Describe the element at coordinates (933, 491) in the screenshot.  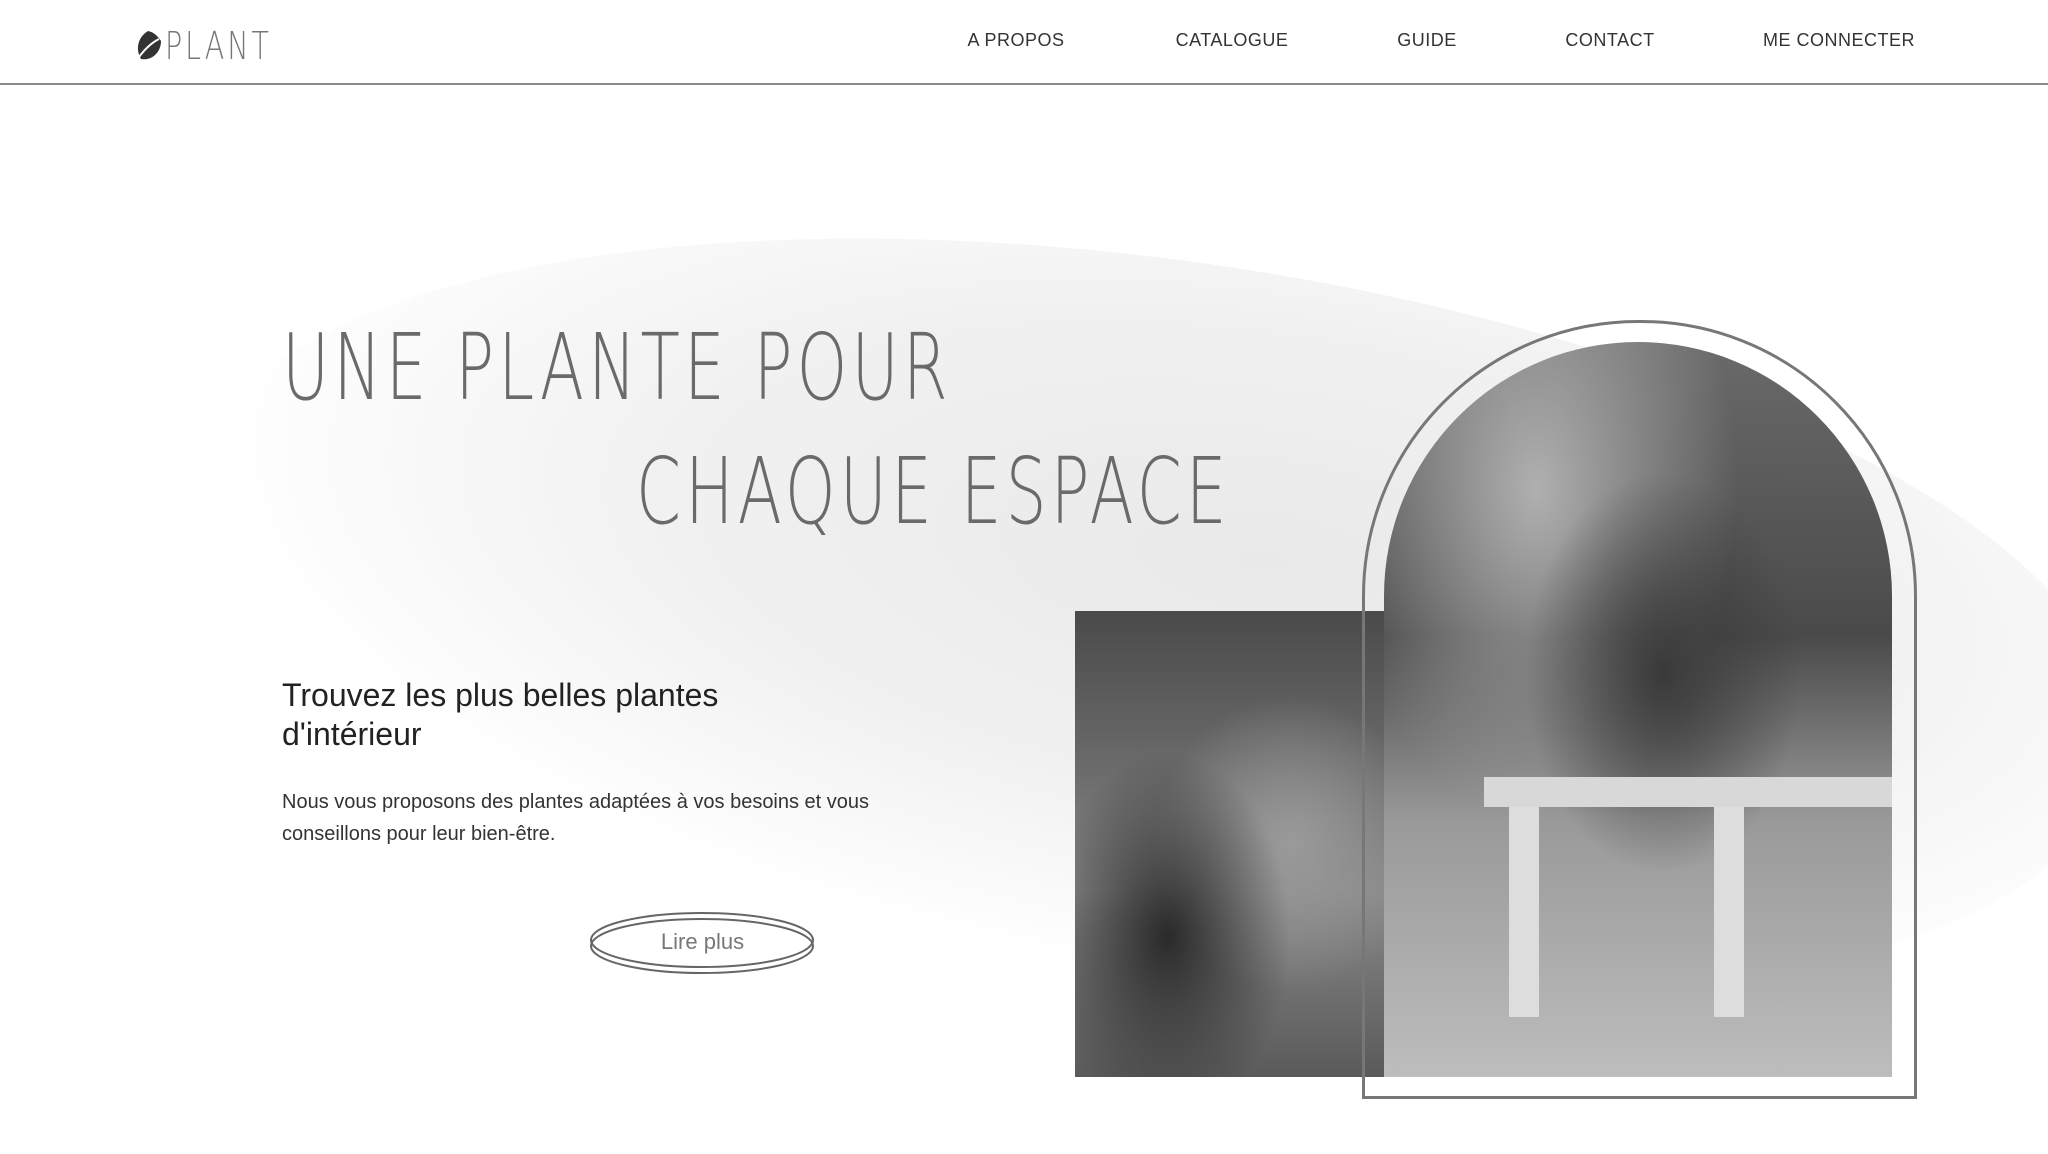
I see `hero-title-line2: CHAQUE ESPACE` at that location.